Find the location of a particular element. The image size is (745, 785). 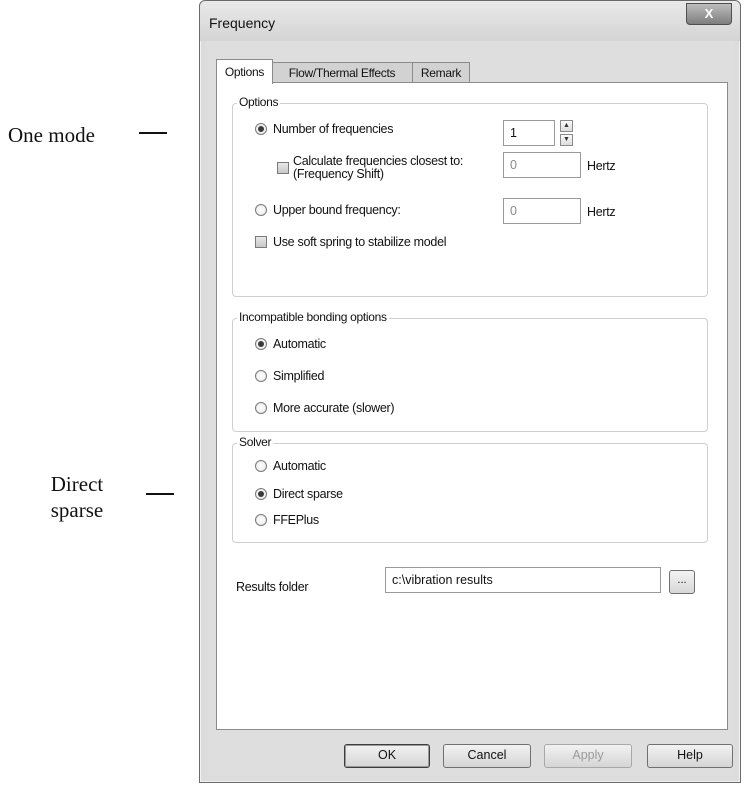

closest-to-checkbox is located at coordinates (283, 168).